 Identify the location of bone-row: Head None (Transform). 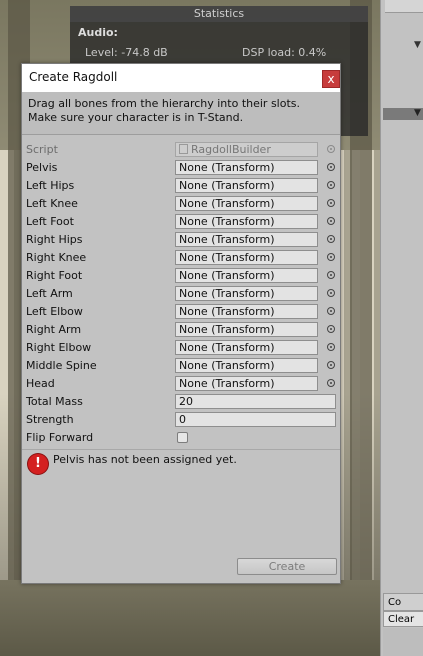
(181, 384).